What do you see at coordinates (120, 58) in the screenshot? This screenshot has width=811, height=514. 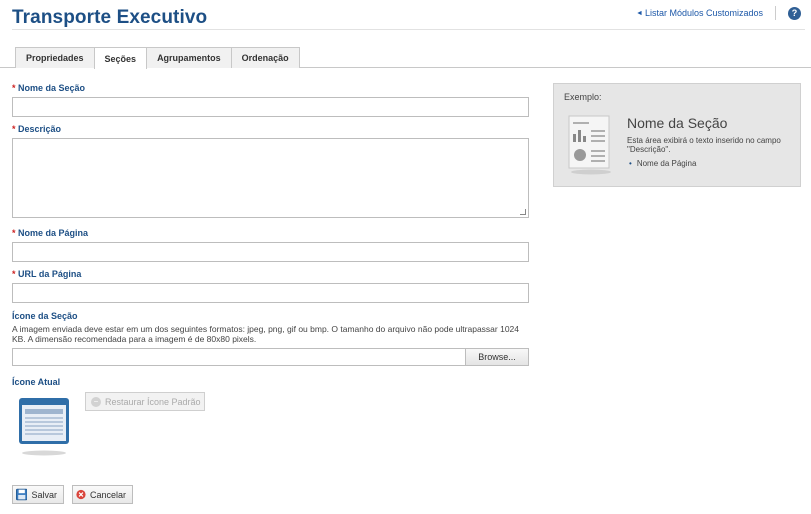 I see `tab-sections: Seções` at bounding box center [120, 58].